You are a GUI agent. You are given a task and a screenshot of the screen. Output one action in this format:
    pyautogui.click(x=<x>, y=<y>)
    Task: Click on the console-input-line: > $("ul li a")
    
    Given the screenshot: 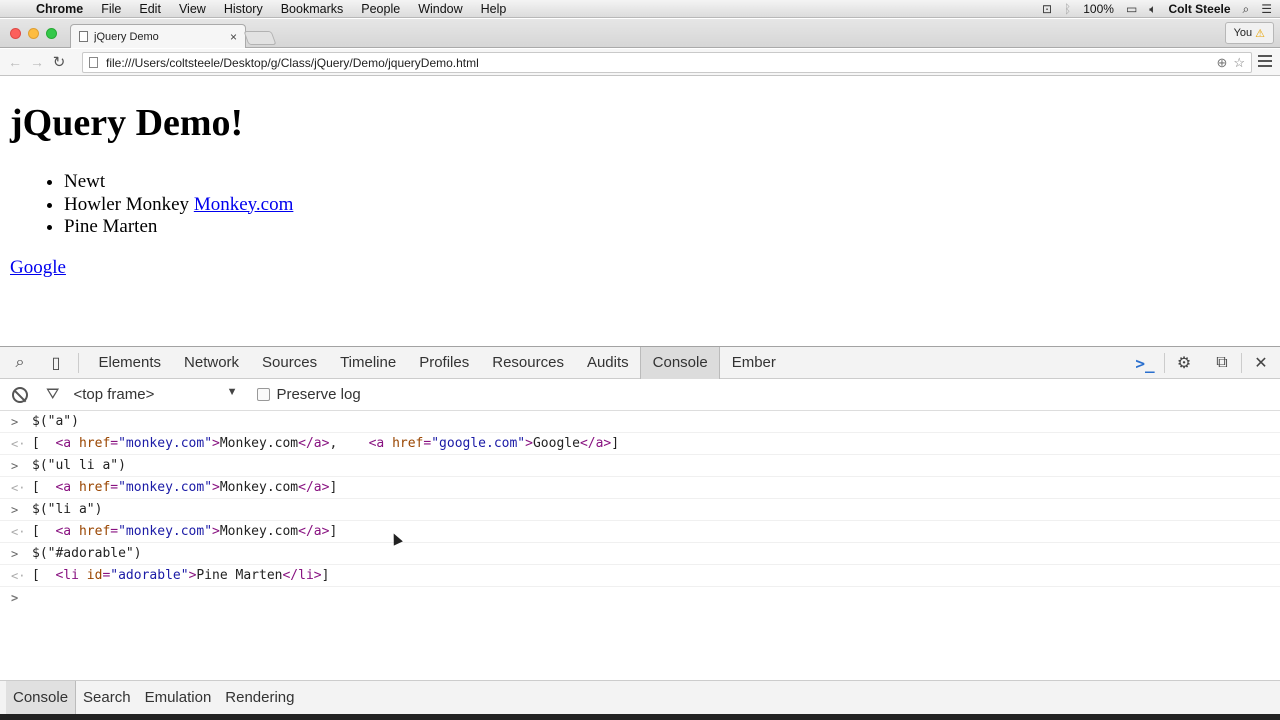 What is the action you would take?
    pyautogui.click(x=640, y=466)
    